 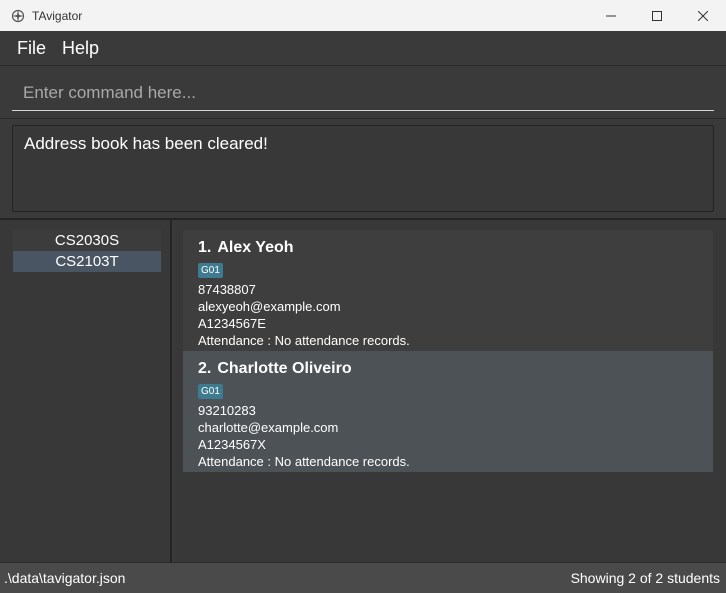 I want to click on student-email: alexyeoh@example.com, so click(x=269, y=306).